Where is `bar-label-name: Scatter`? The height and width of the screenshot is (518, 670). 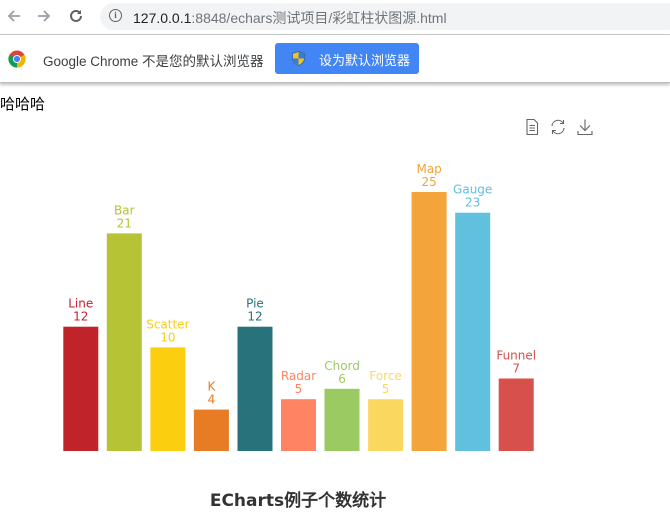
bar-label-name: Scatter is located at coordinates (167, 324).